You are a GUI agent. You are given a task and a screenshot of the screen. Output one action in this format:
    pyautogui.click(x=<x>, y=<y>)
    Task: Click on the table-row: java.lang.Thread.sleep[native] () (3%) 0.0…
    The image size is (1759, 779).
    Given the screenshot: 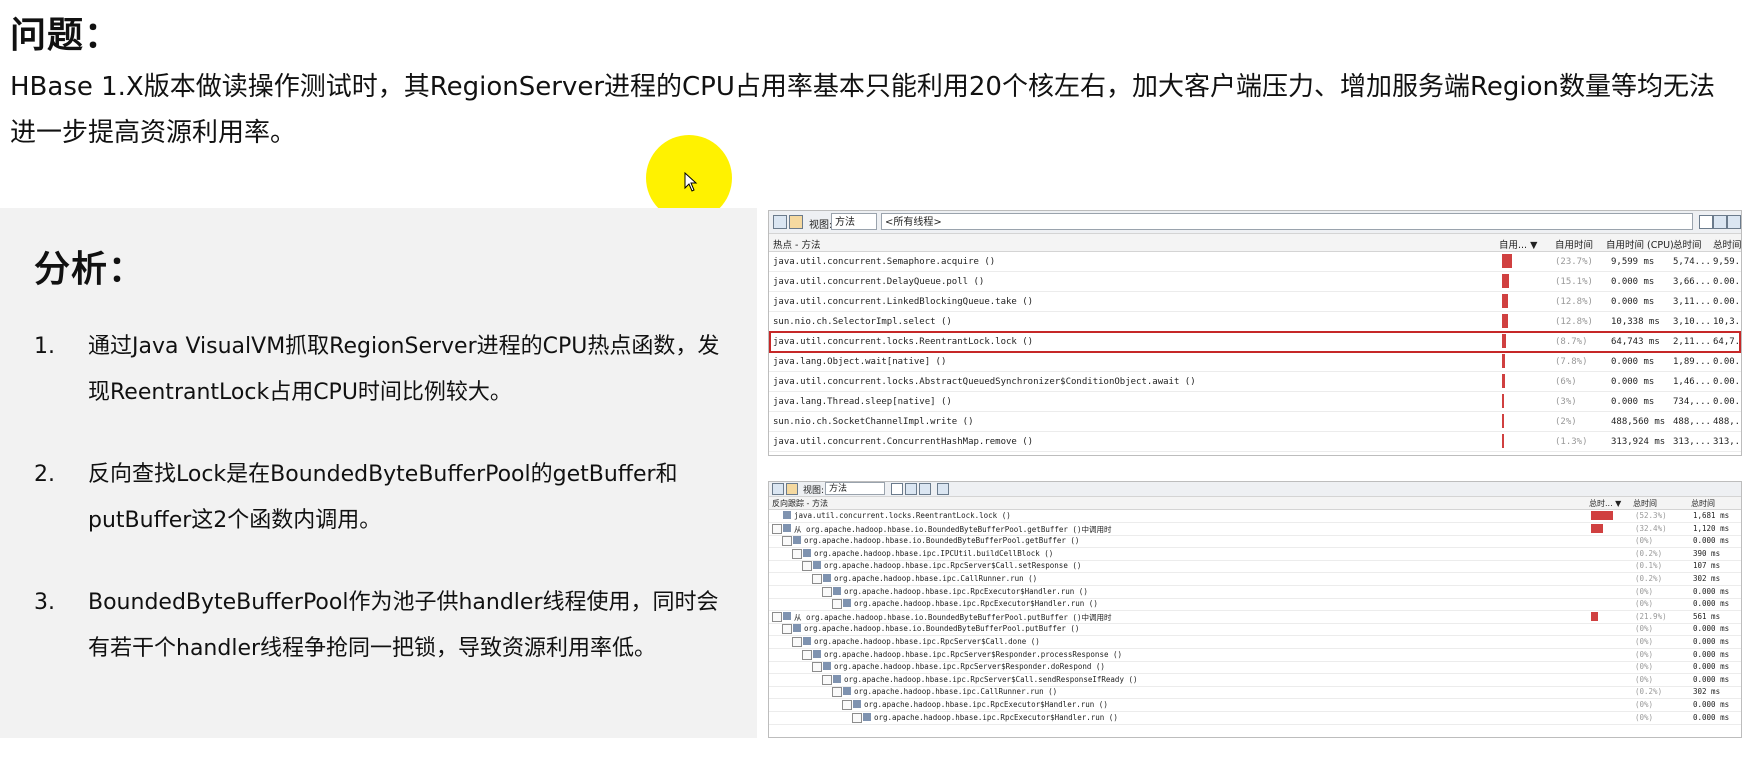 What is the action you would take?
    pyautogui.click(x=1255, y=402)
    